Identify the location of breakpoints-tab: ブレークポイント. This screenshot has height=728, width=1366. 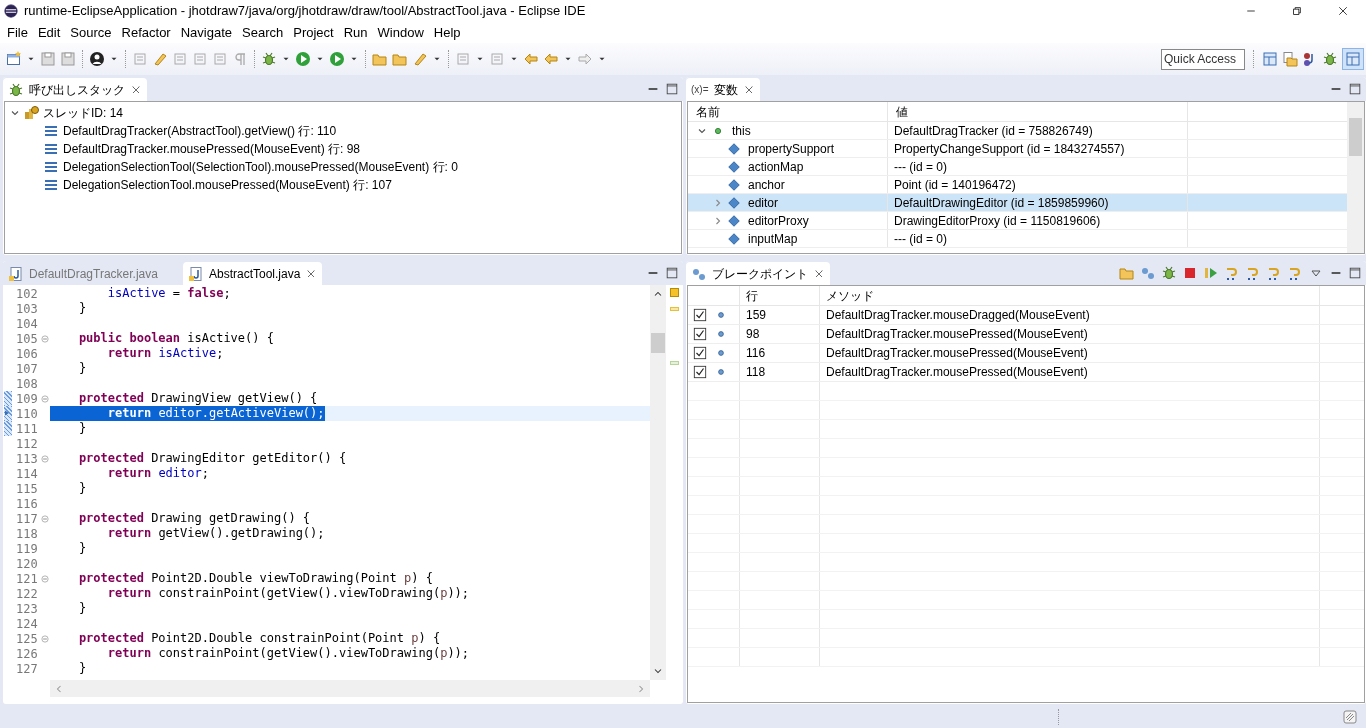
(758, 273).